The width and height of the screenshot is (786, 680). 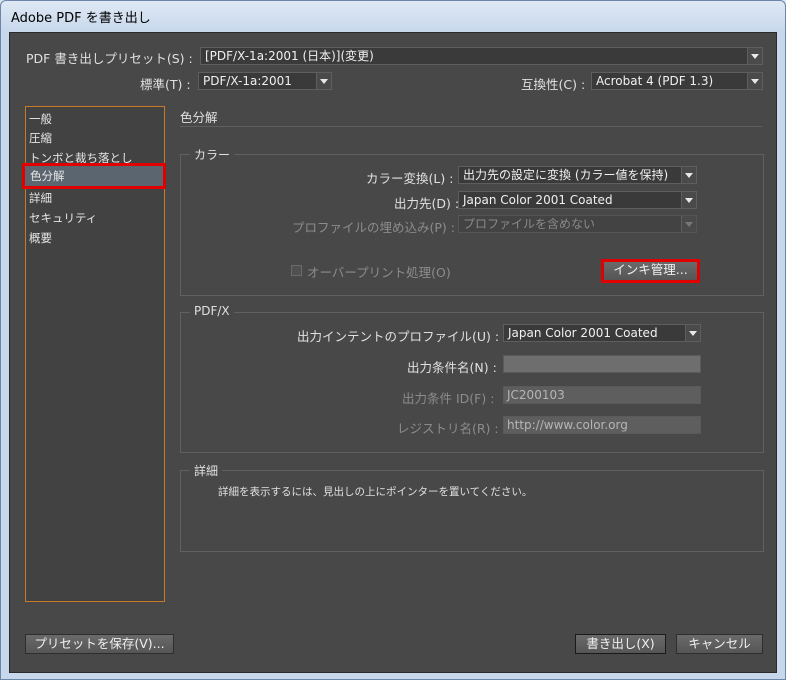 What do you see at coordinates (410, 178) in the screenshot?
I see `conversion-label: カラー変換(L) :` at bounding box center [410, 178].